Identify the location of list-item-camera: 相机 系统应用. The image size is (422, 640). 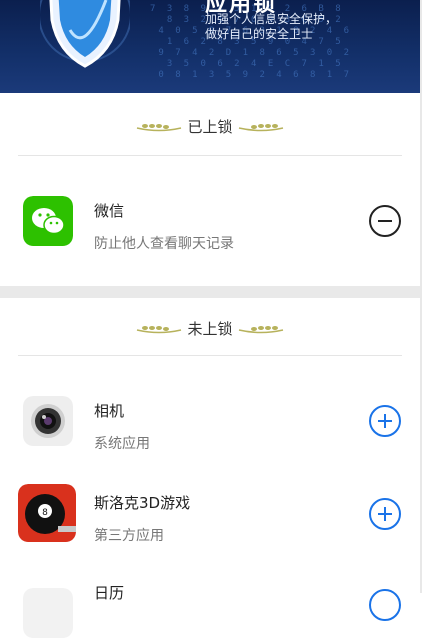
(210, 421).